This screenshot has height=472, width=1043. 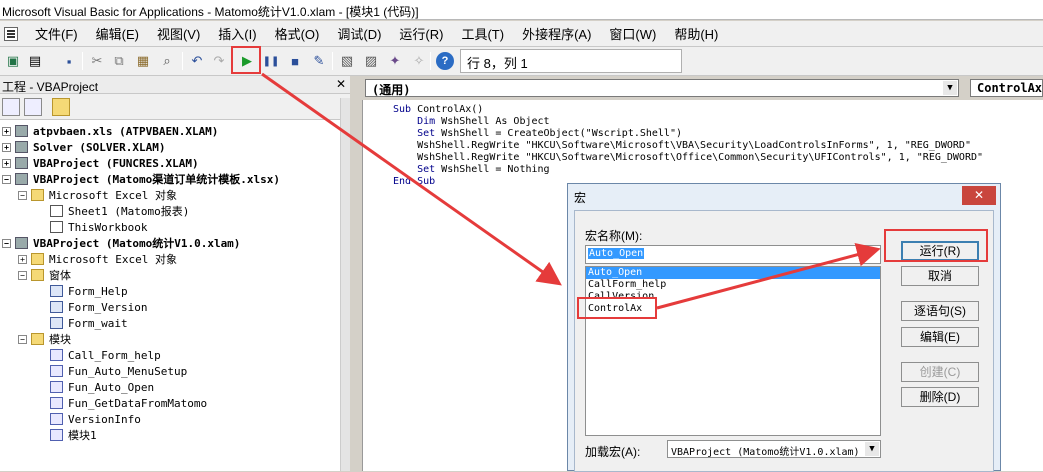 I want to click on tree-item: − VBAProject (Matomo统计V1.0.xlam), so click(x=121, y=243).